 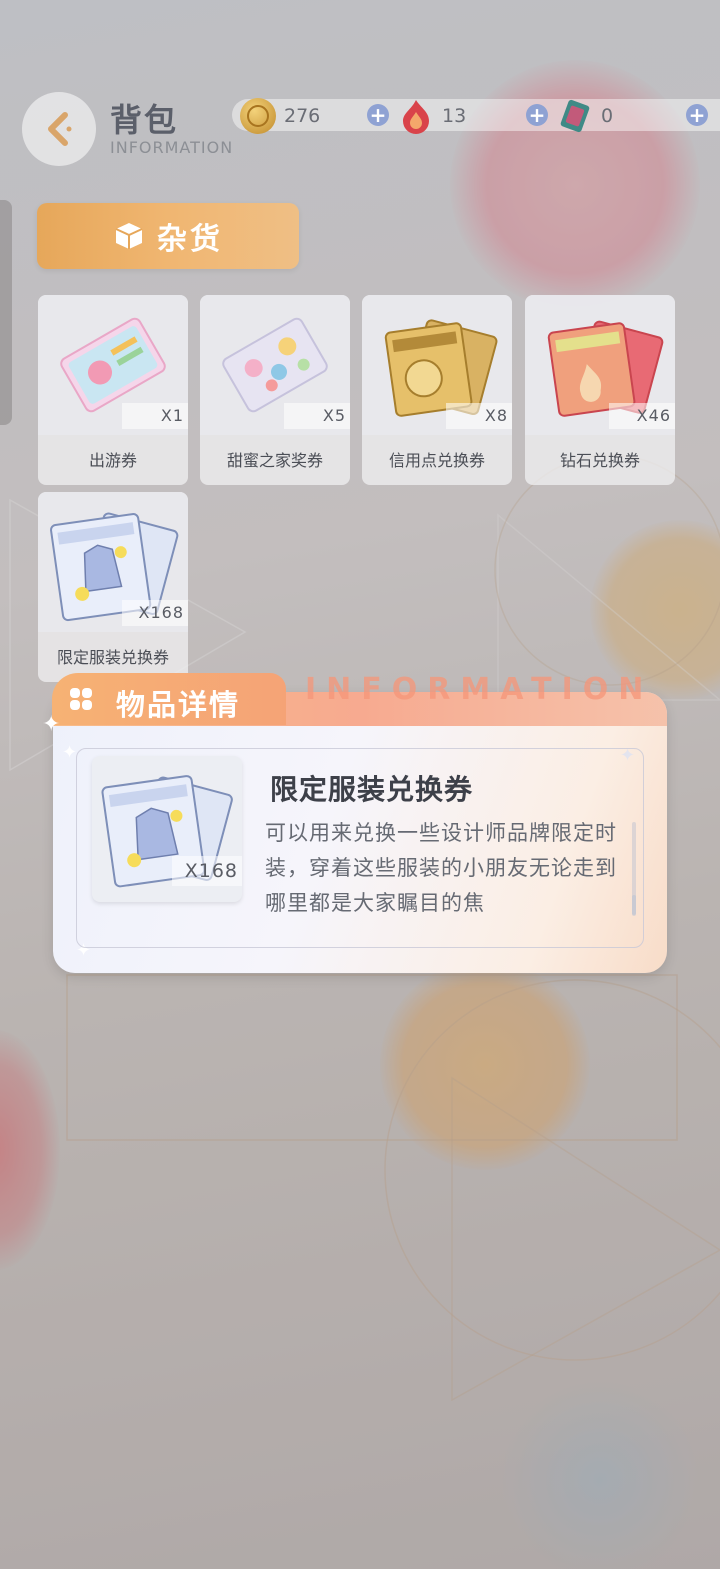 I want to click on inventory-item: X8 信用点兑换券, so click(x=437, y=390).